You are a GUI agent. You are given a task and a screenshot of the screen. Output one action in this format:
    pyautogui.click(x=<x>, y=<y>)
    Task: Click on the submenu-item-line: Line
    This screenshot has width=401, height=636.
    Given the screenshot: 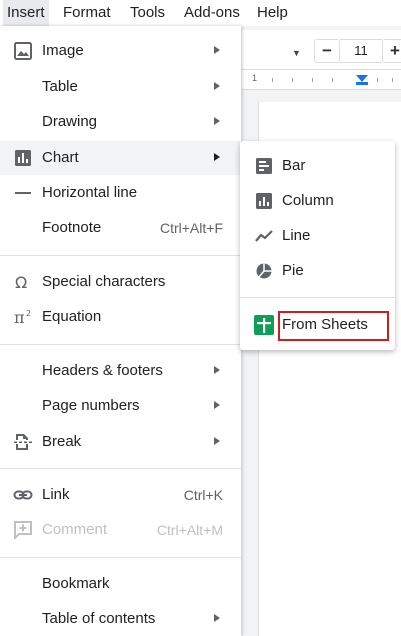 What is the action you would take?
    pyautogui.click(x=317, y=236)
    